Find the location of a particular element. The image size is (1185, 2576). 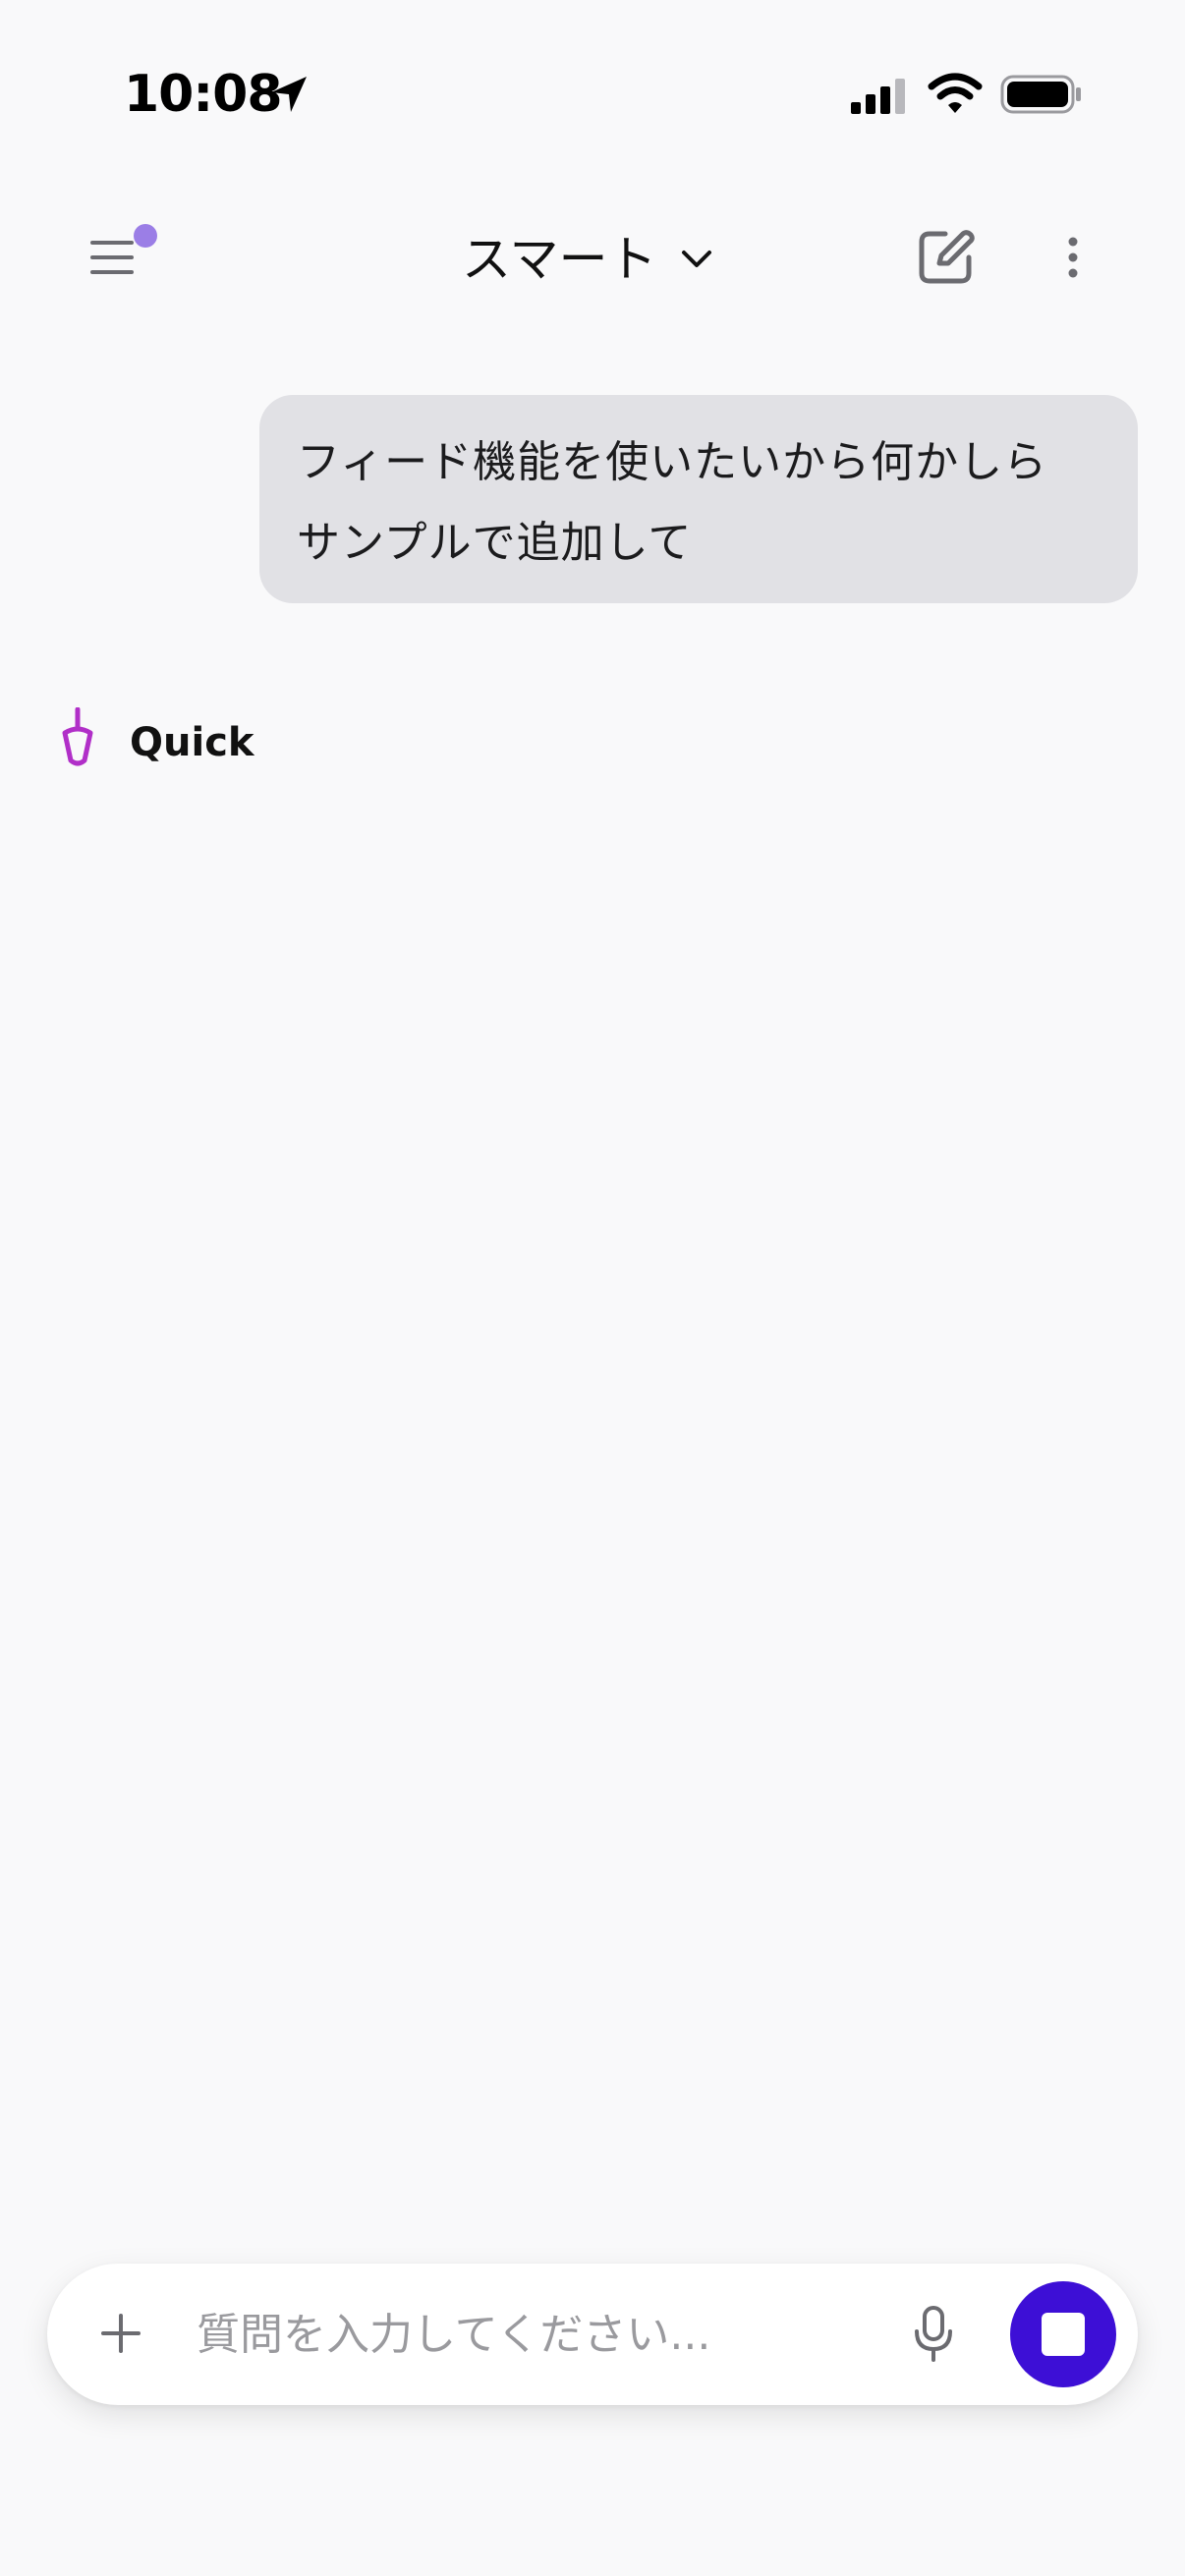

new-chat-button is located at coordinates (946, 257).